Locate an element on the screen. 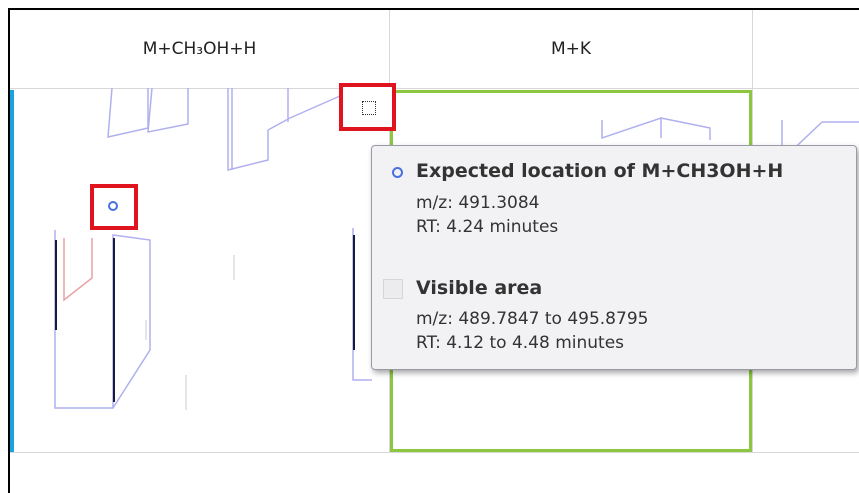 The width and height of the screenshot is (859, 493). expected-location-title: Expected location of M+CH3OH+H is located at coordinates (600, 171).